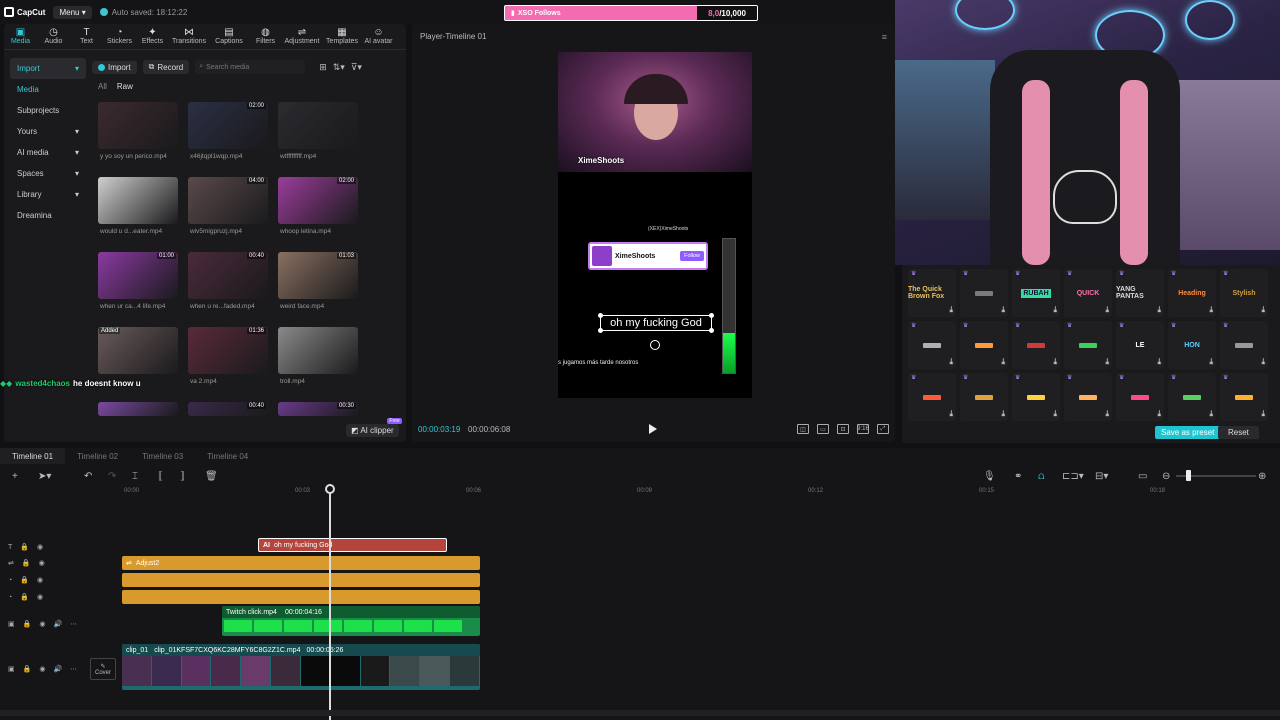 The width and height of the screenshot is (1280, 720). I want to click on filter-icon: ⊽▾, so click(356, 67).